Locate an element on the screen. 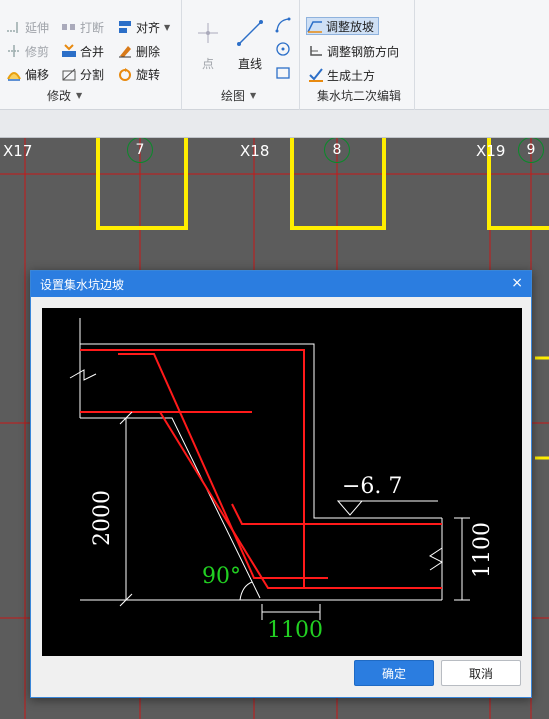 The height and width of the screenshot is (719, 549). tab-strip is located at coordinates (274, 124).